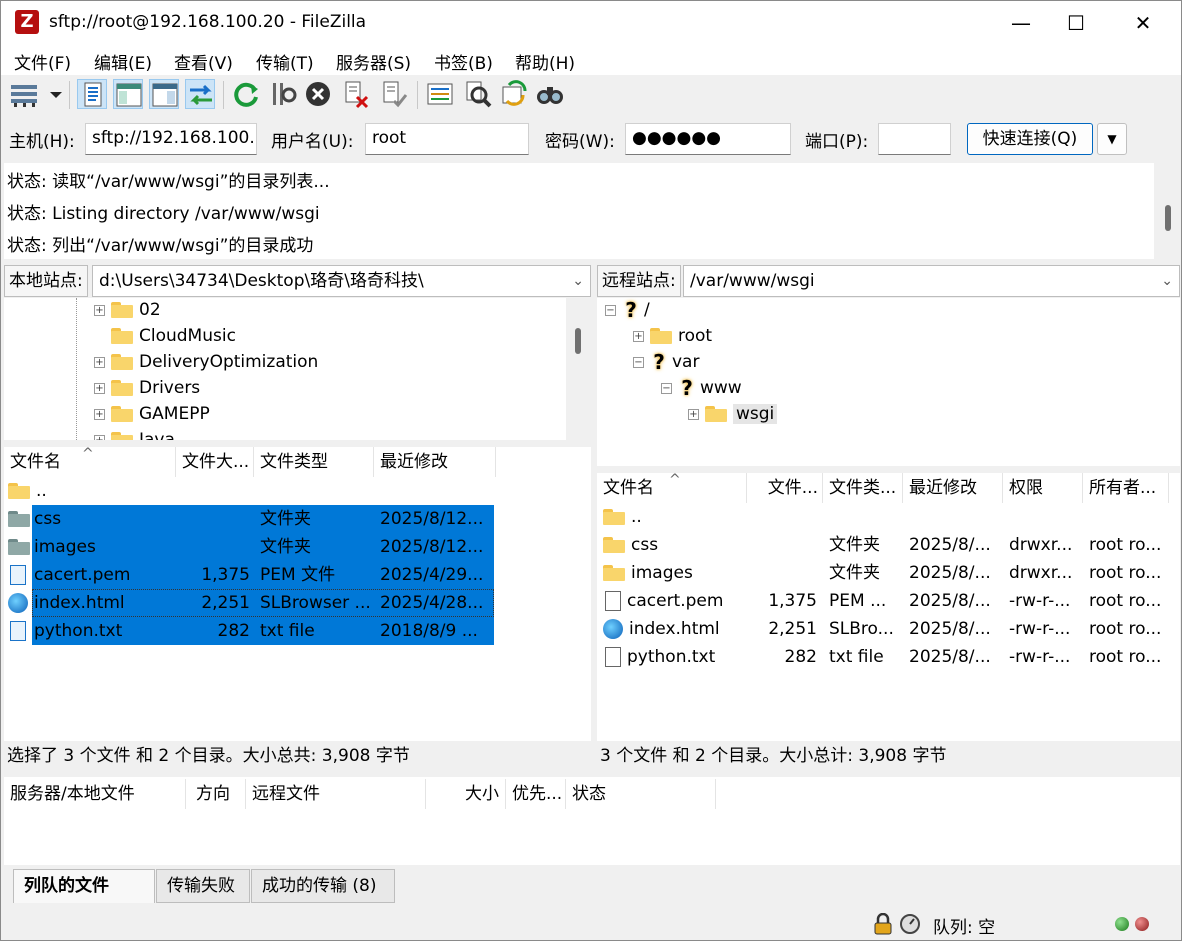 This screenshot has width=1182, height=941. I want to click on toggle-transfer-queue-icon, so click(200, 94).